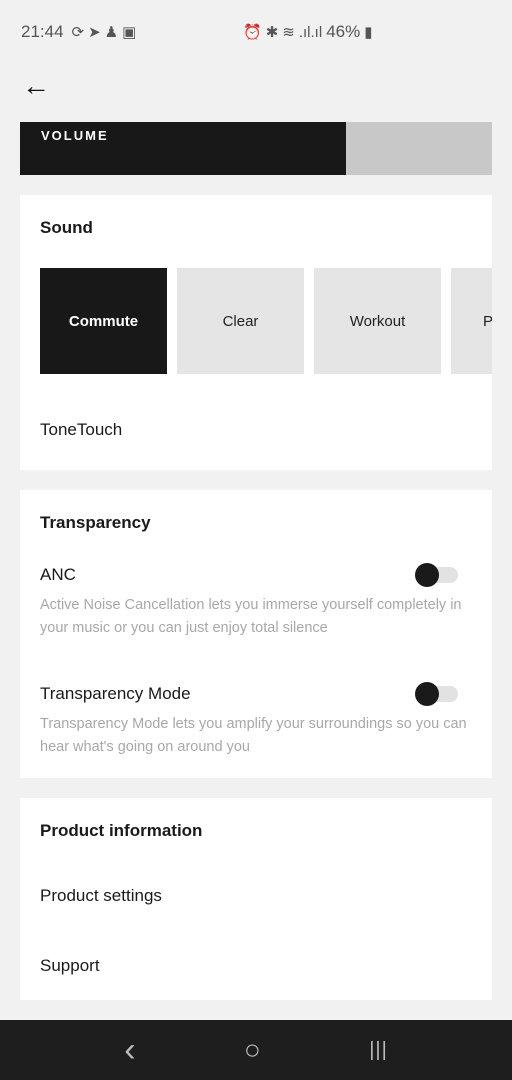 The width and height of the screenshot is (512, 1080). I want to click on arrow-left-icon: ←, so click(36, 85).